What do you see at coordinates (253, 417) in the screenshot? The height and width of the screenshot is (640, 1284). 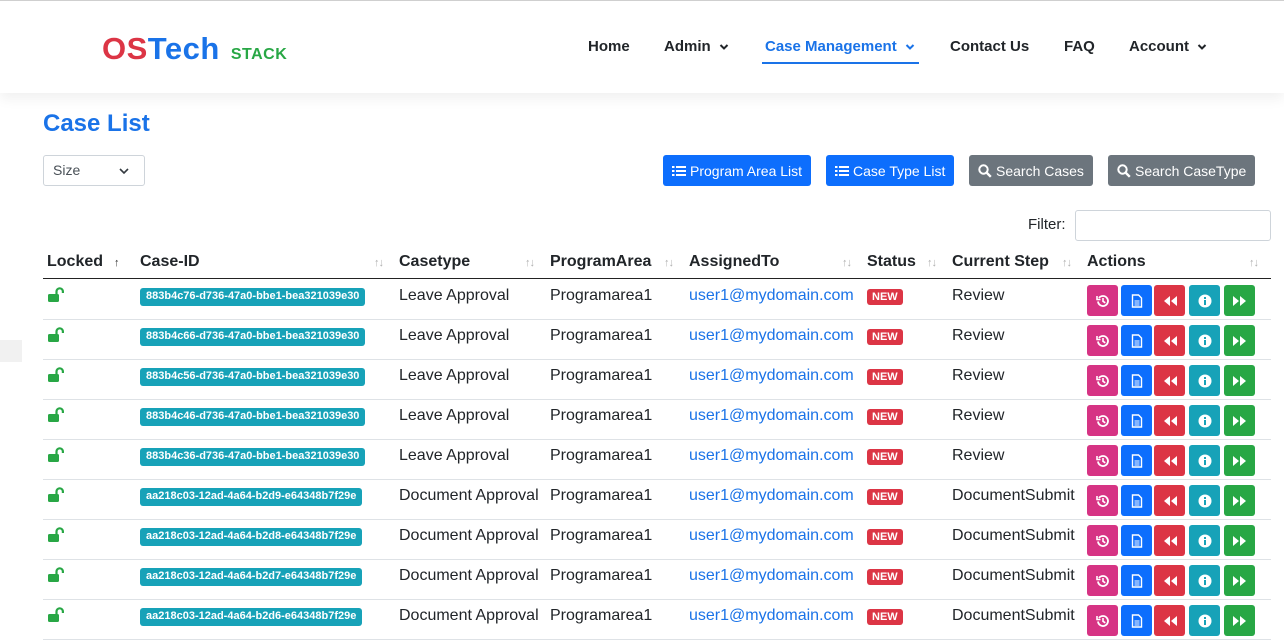 I see `case-id-badge: 883b4c46-d736-47a0-bbe1-bea321039e30` at bounding box center [253, 417].